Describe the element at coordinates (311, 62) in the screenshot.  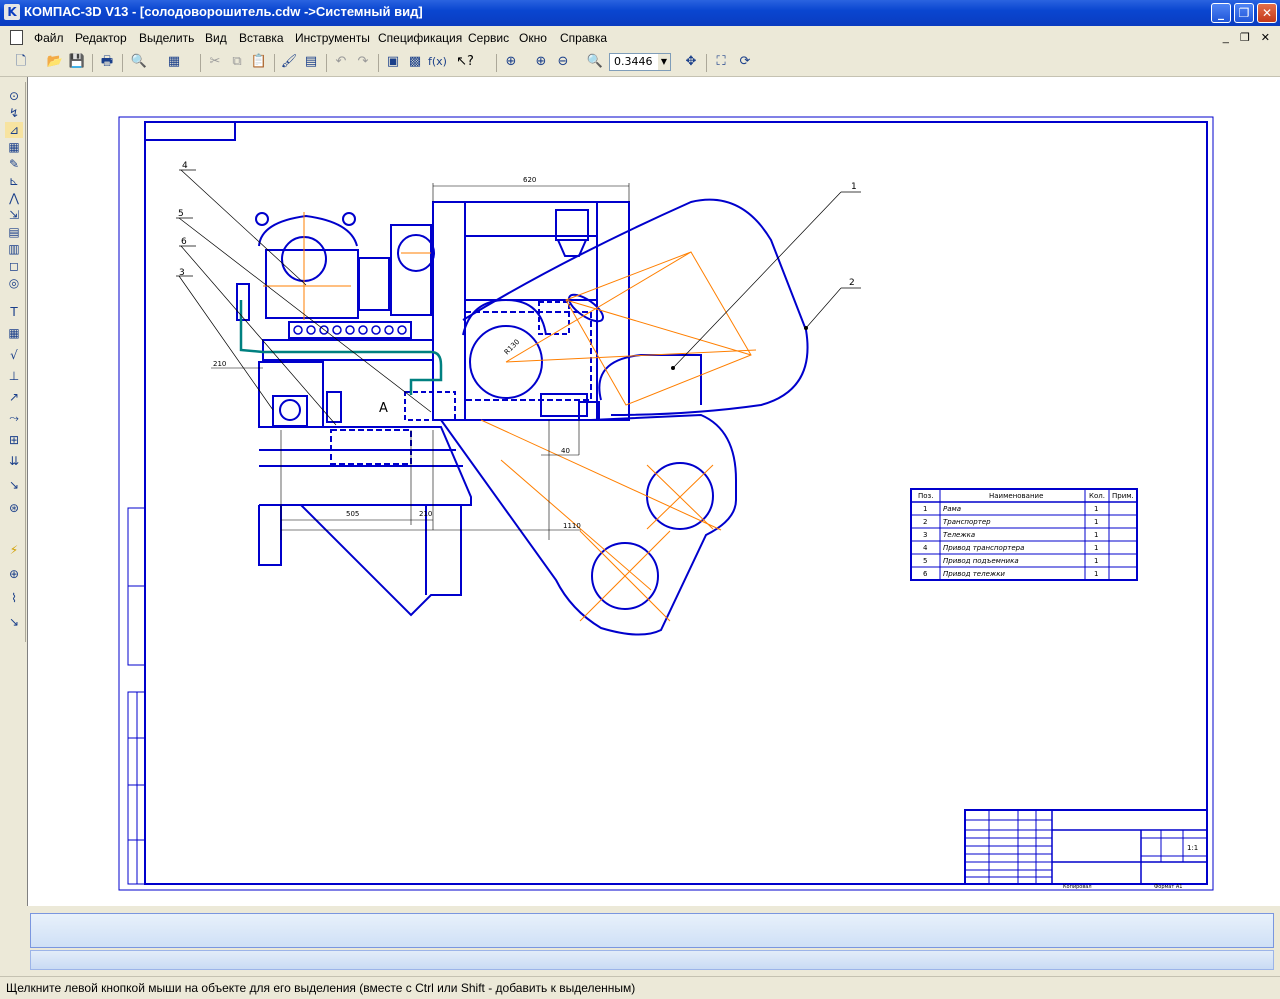
I see `document-properties-icon: ▤` at that location.